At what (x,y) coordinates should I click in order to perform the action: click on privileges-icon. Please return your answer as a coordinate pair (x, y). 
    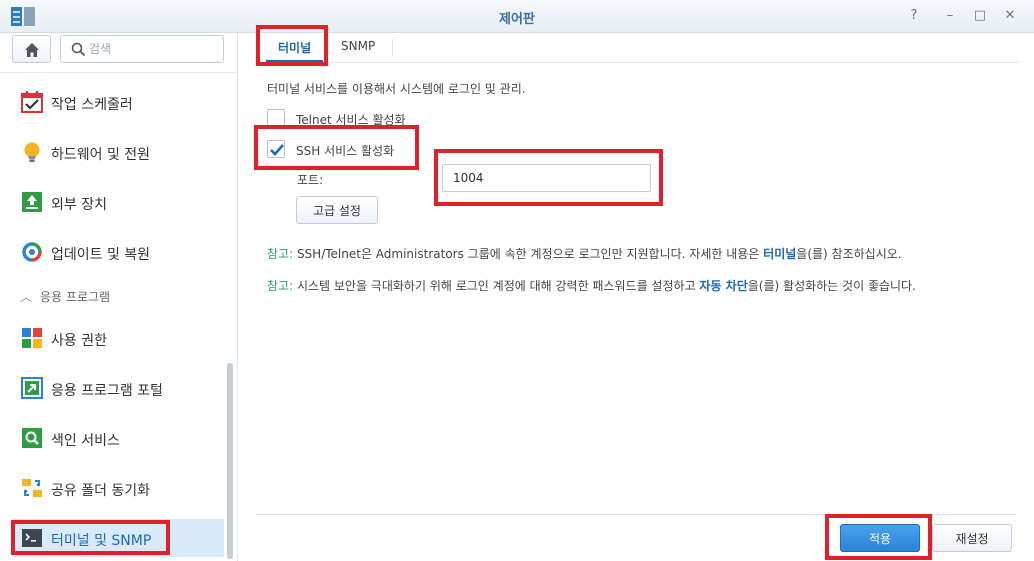
    Looking at the image, I should click on (32, 338).